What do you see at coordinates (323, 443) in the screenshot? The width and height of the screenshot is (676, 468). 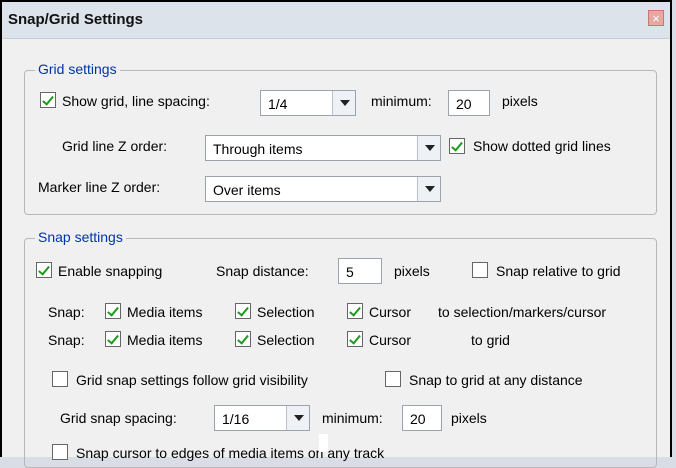 I see `mouse-pointer-icon` at bounding box center [323, 443].